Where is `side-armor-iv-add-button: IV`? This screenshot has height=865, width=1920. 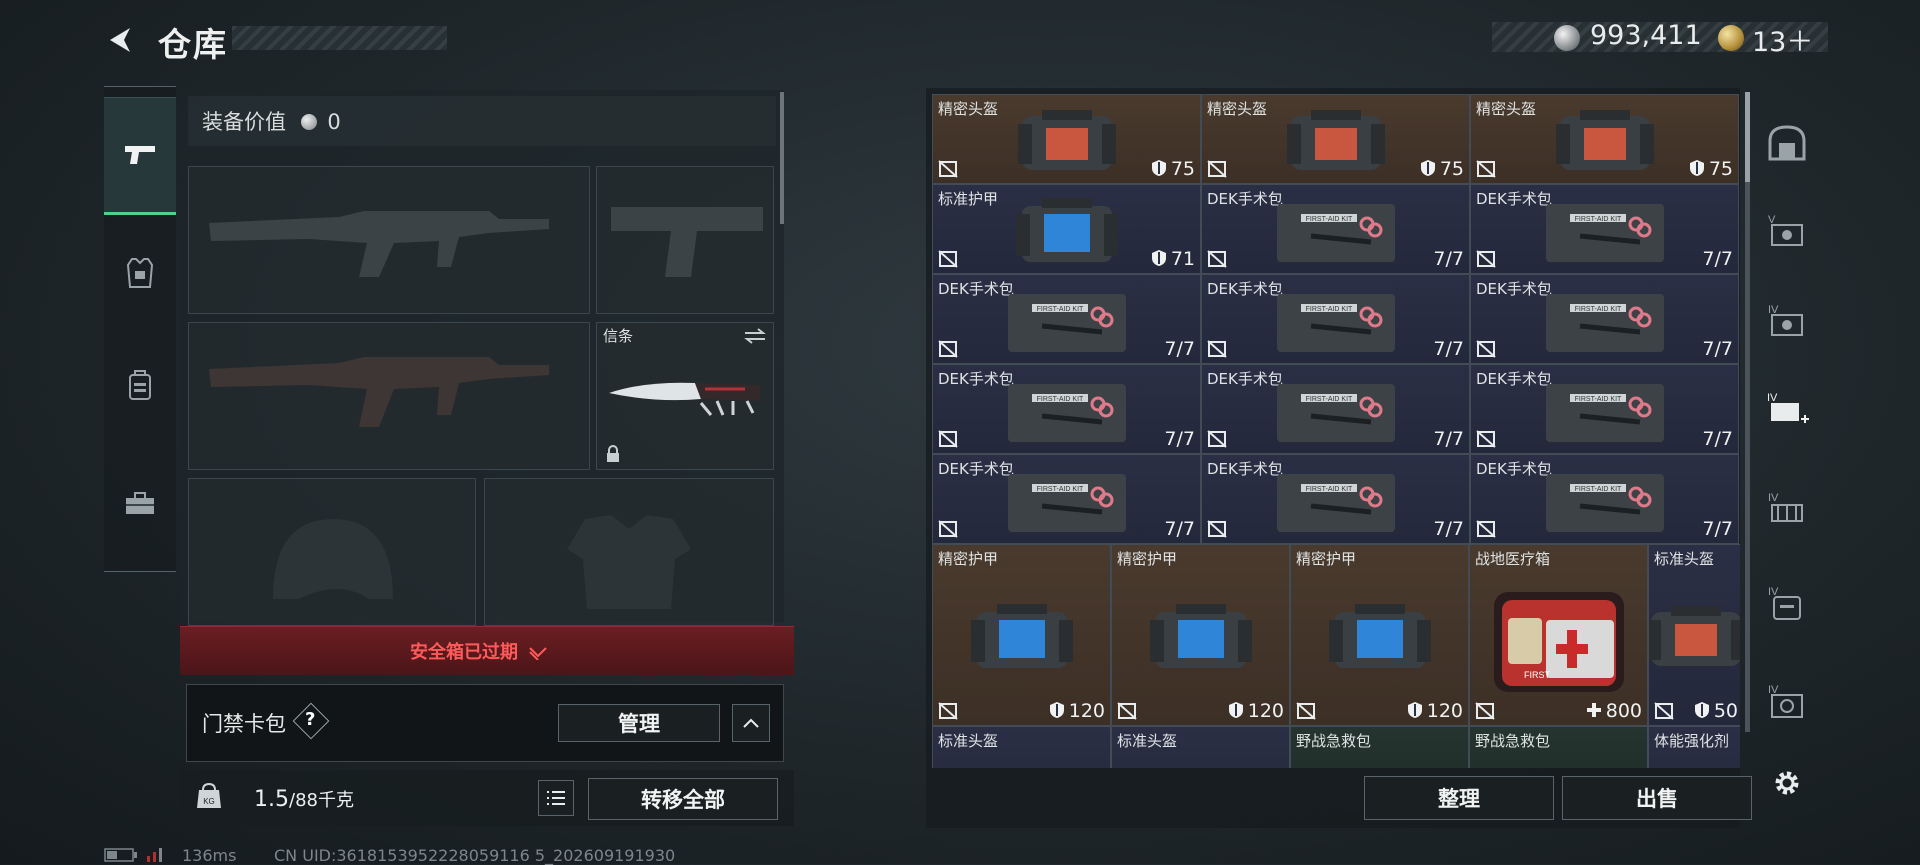 side-armor-iv-add-button: IV is located at coordinates (1787, 409).